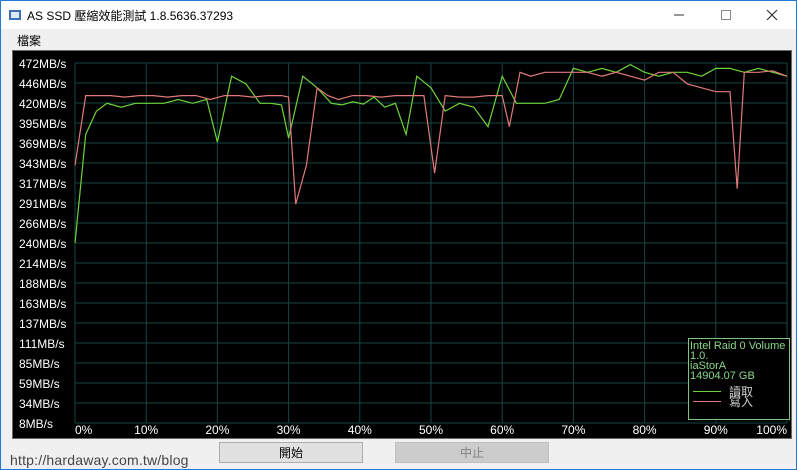 The width and height of the screenshot is (797, 470). I want to click on maximize-button, so click(726, 15).